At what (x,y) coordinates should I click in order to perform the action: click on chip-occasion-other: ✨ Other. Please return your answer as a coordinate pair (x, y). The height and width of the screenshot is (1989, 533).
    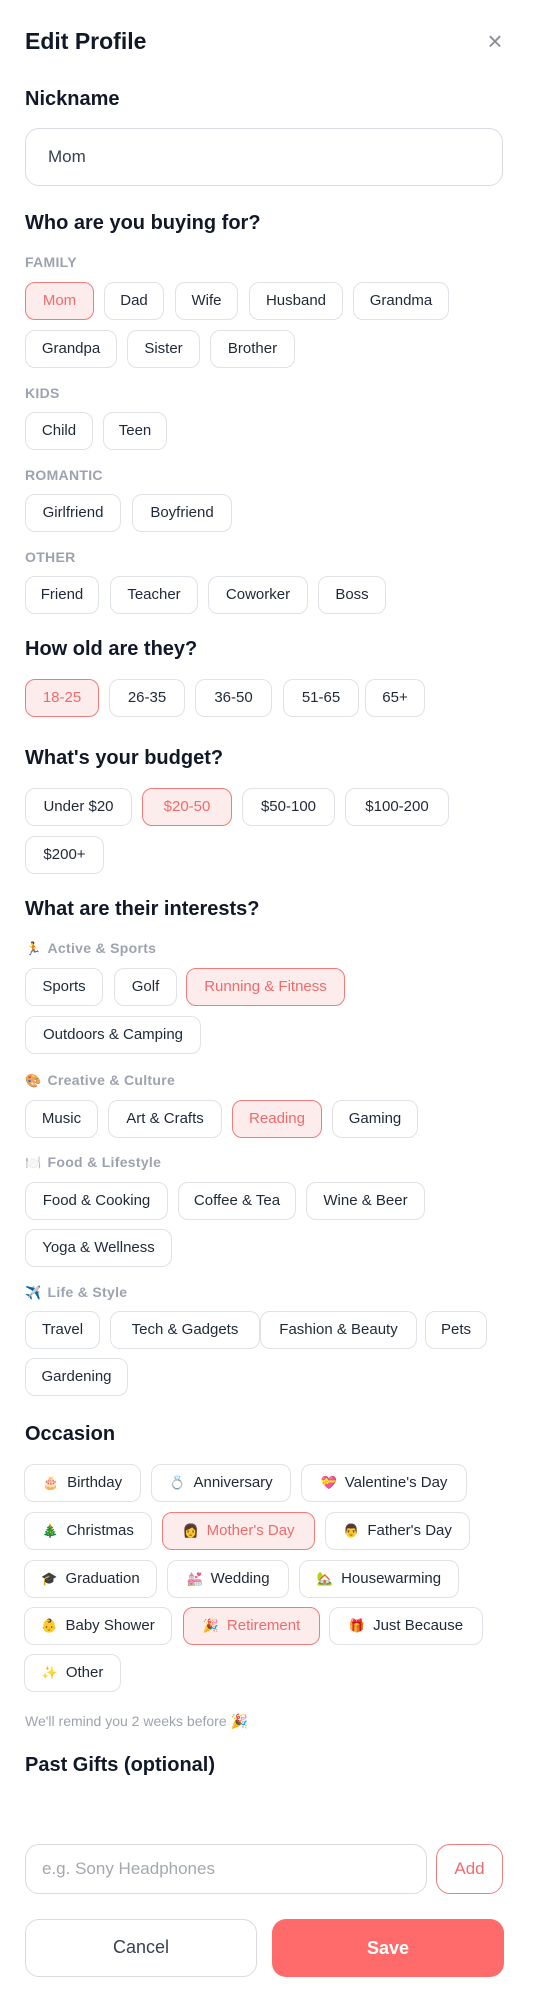
    Looking at the image, I should click on (72, 1673).